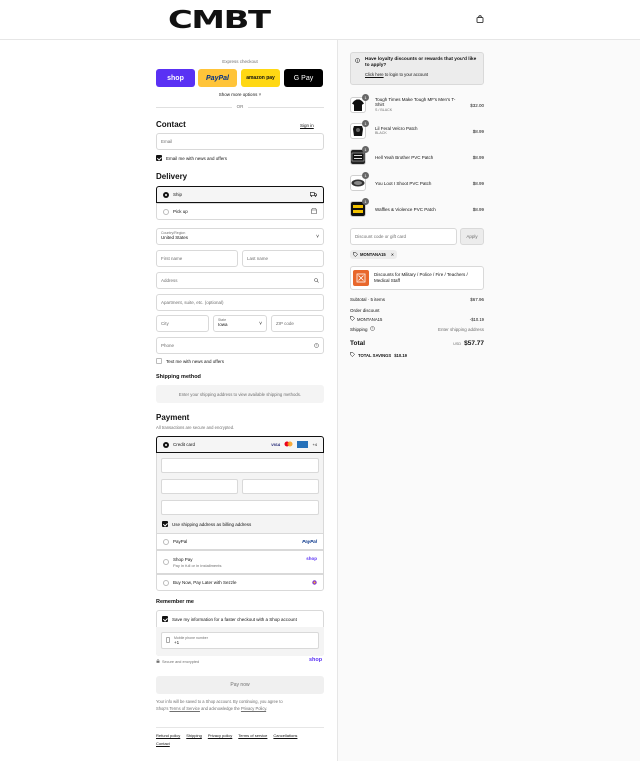 The width and height of the screenshot is (640, 761). Describe the element at coordinates (159, 158) in the screenshot. I see `email-news-checkbox` at that location.